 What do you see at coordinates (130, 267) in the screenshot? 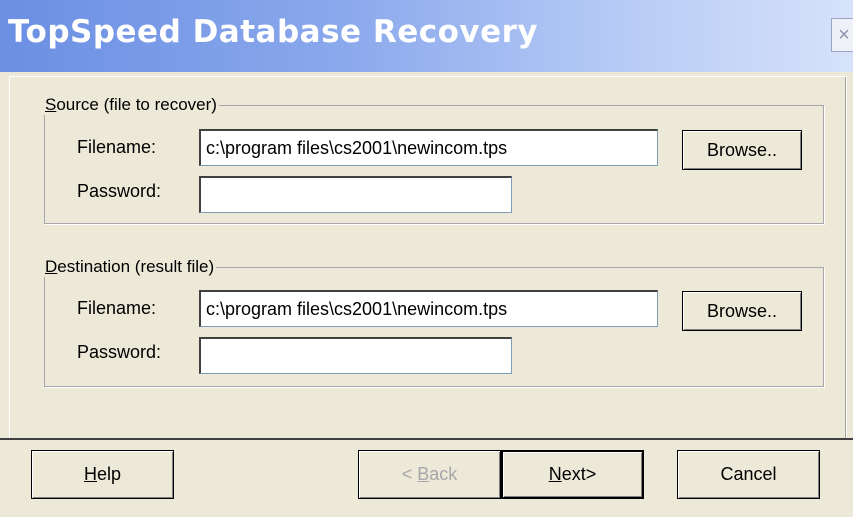
I see `destination-group-label: Destination (result file)` at bounding box center [130, 267].